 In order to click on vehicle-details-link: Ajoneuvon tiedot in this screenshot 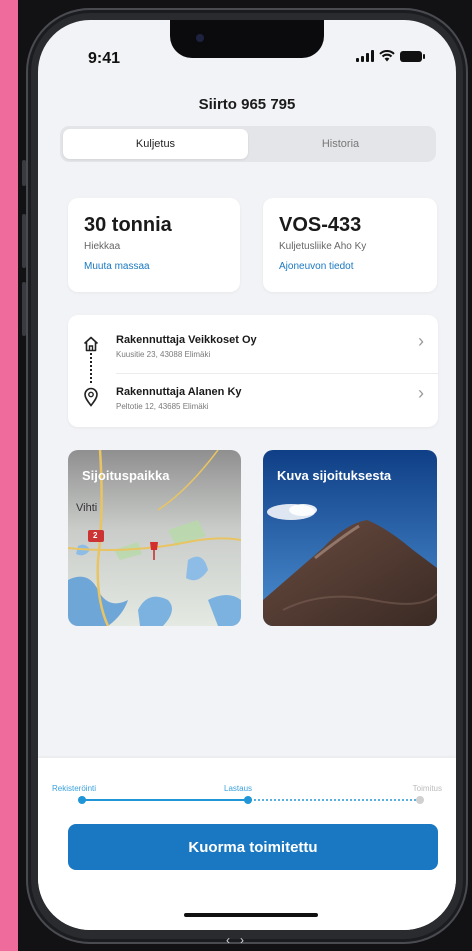, I will do `click(350, 266)`.